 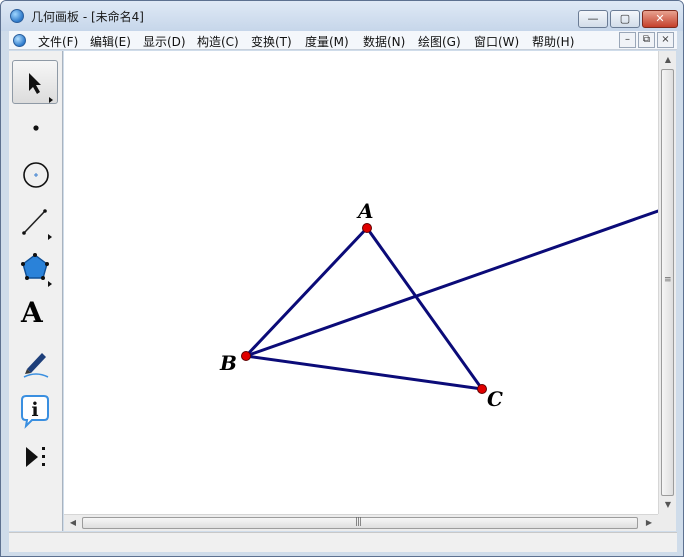 I want to click on text-A-icon: A, so click(x=32, y=312).